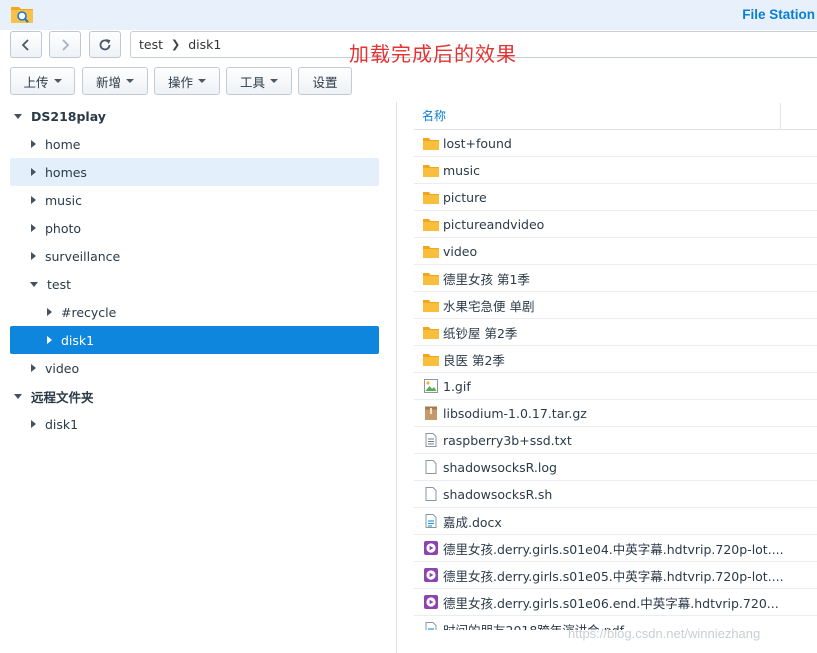 The height and width of the screenshot is (653, 817). I want to click on upload-button: 上传, so click(42, 81).